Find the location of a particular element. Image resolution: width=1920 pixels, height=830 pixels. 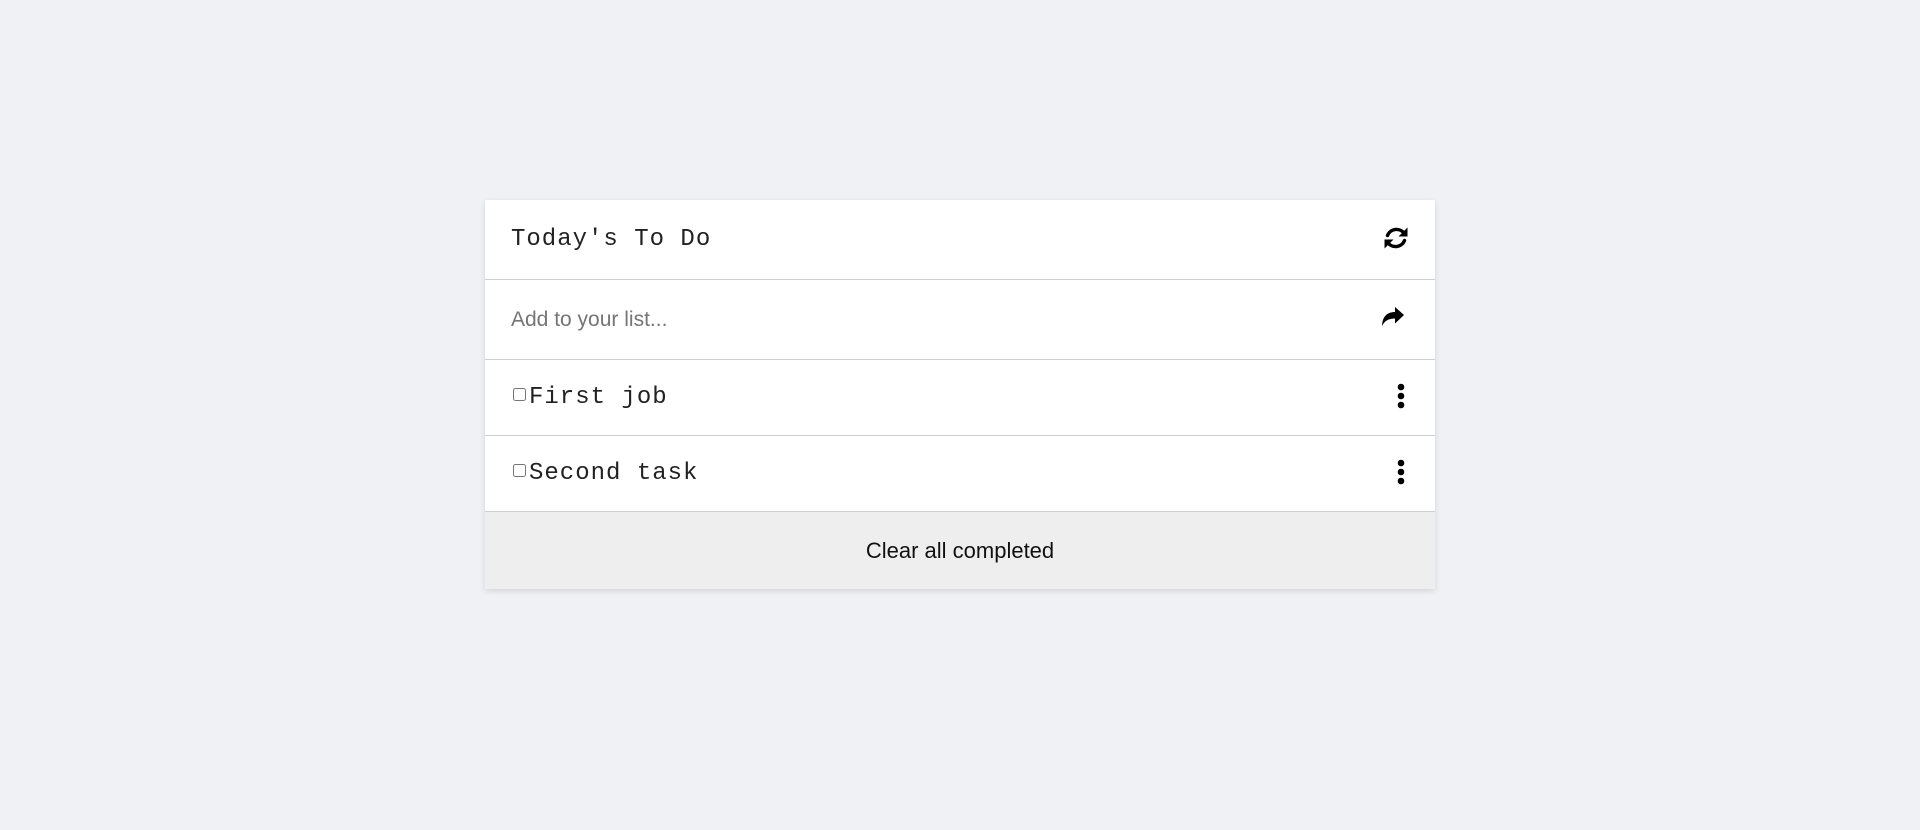

clear-completed-button: Clear all completed is located at coordinates (960, 550).